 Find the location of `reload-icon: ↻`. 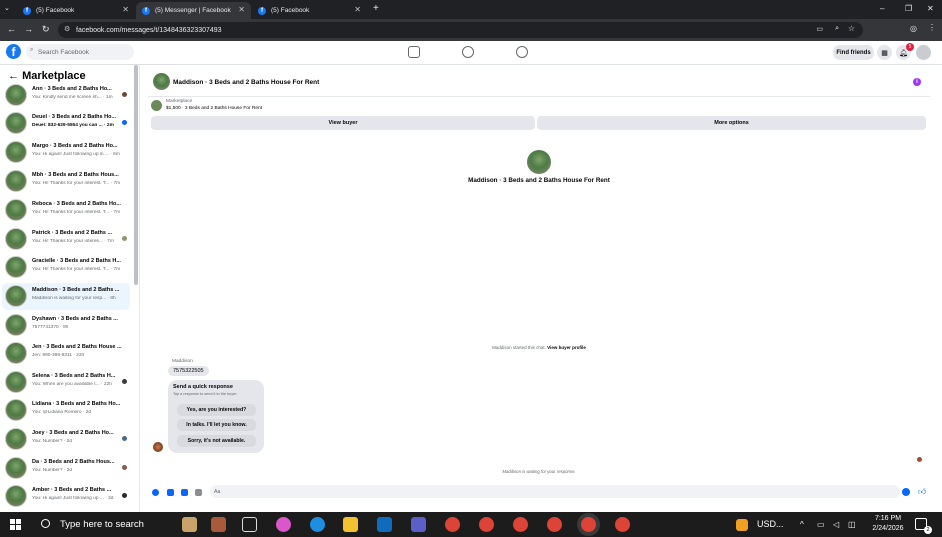

reload-icon: ↻ is located at coordinates (46, 29).